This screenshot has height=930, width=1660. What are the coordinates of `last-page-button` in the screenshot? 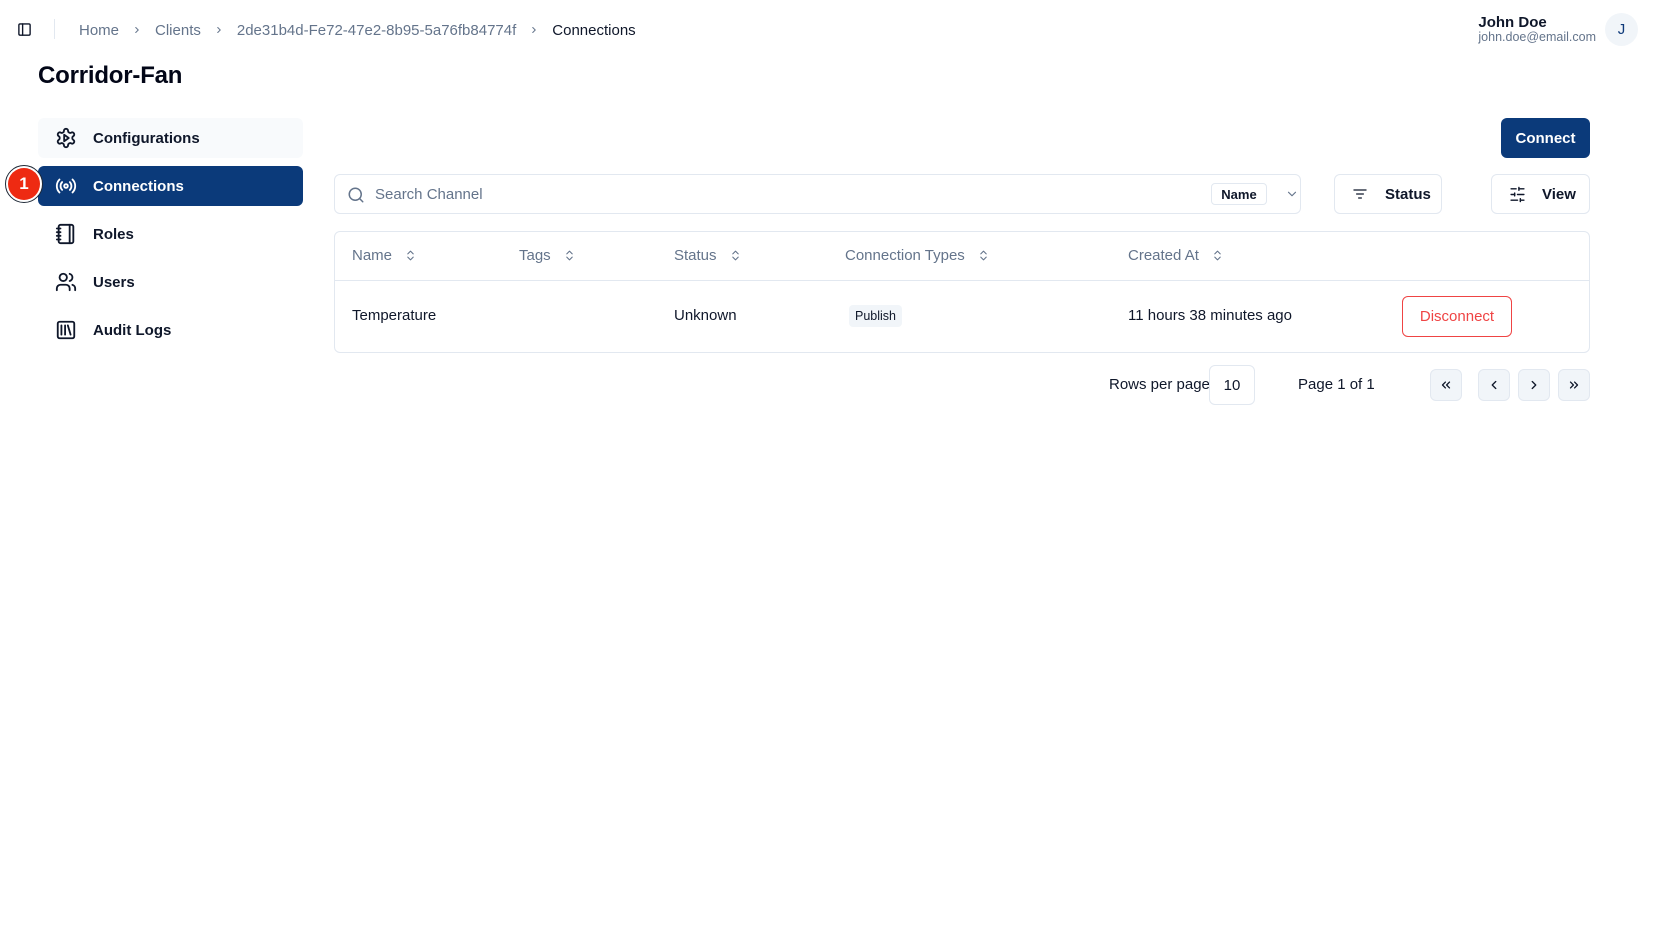 It's located at (1574, 385).